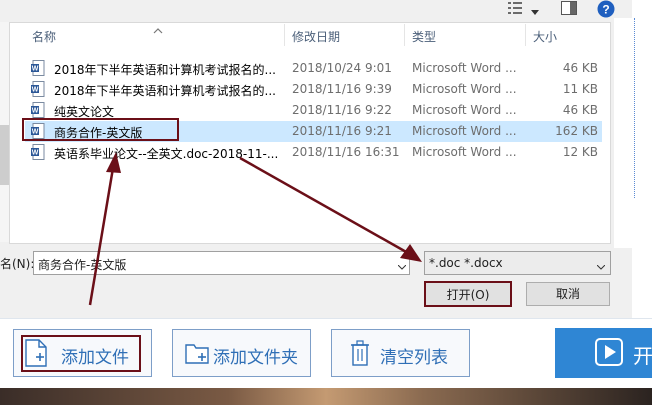  I want to click on add-folder-button: 添加文件夹, so click(241, 353).